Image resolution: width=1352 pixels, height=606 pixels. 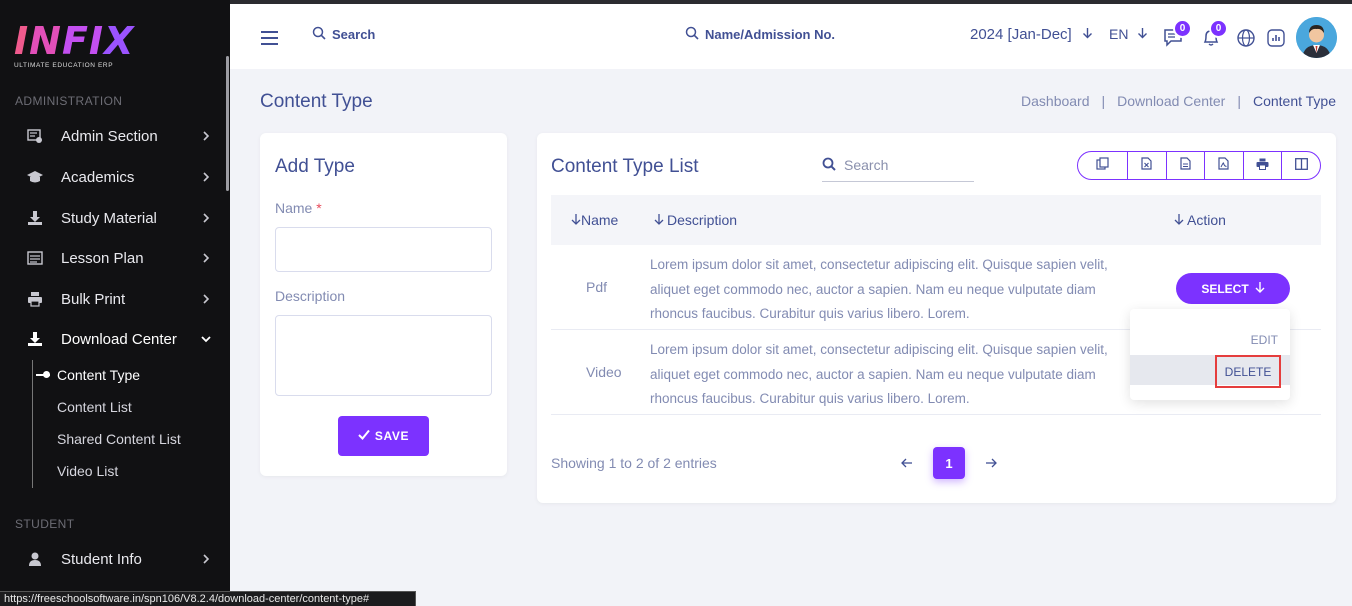 What do you see at coordinates (1316, 37) in the screenshot?
I see `avatar` at bounding box center [1316, 37].